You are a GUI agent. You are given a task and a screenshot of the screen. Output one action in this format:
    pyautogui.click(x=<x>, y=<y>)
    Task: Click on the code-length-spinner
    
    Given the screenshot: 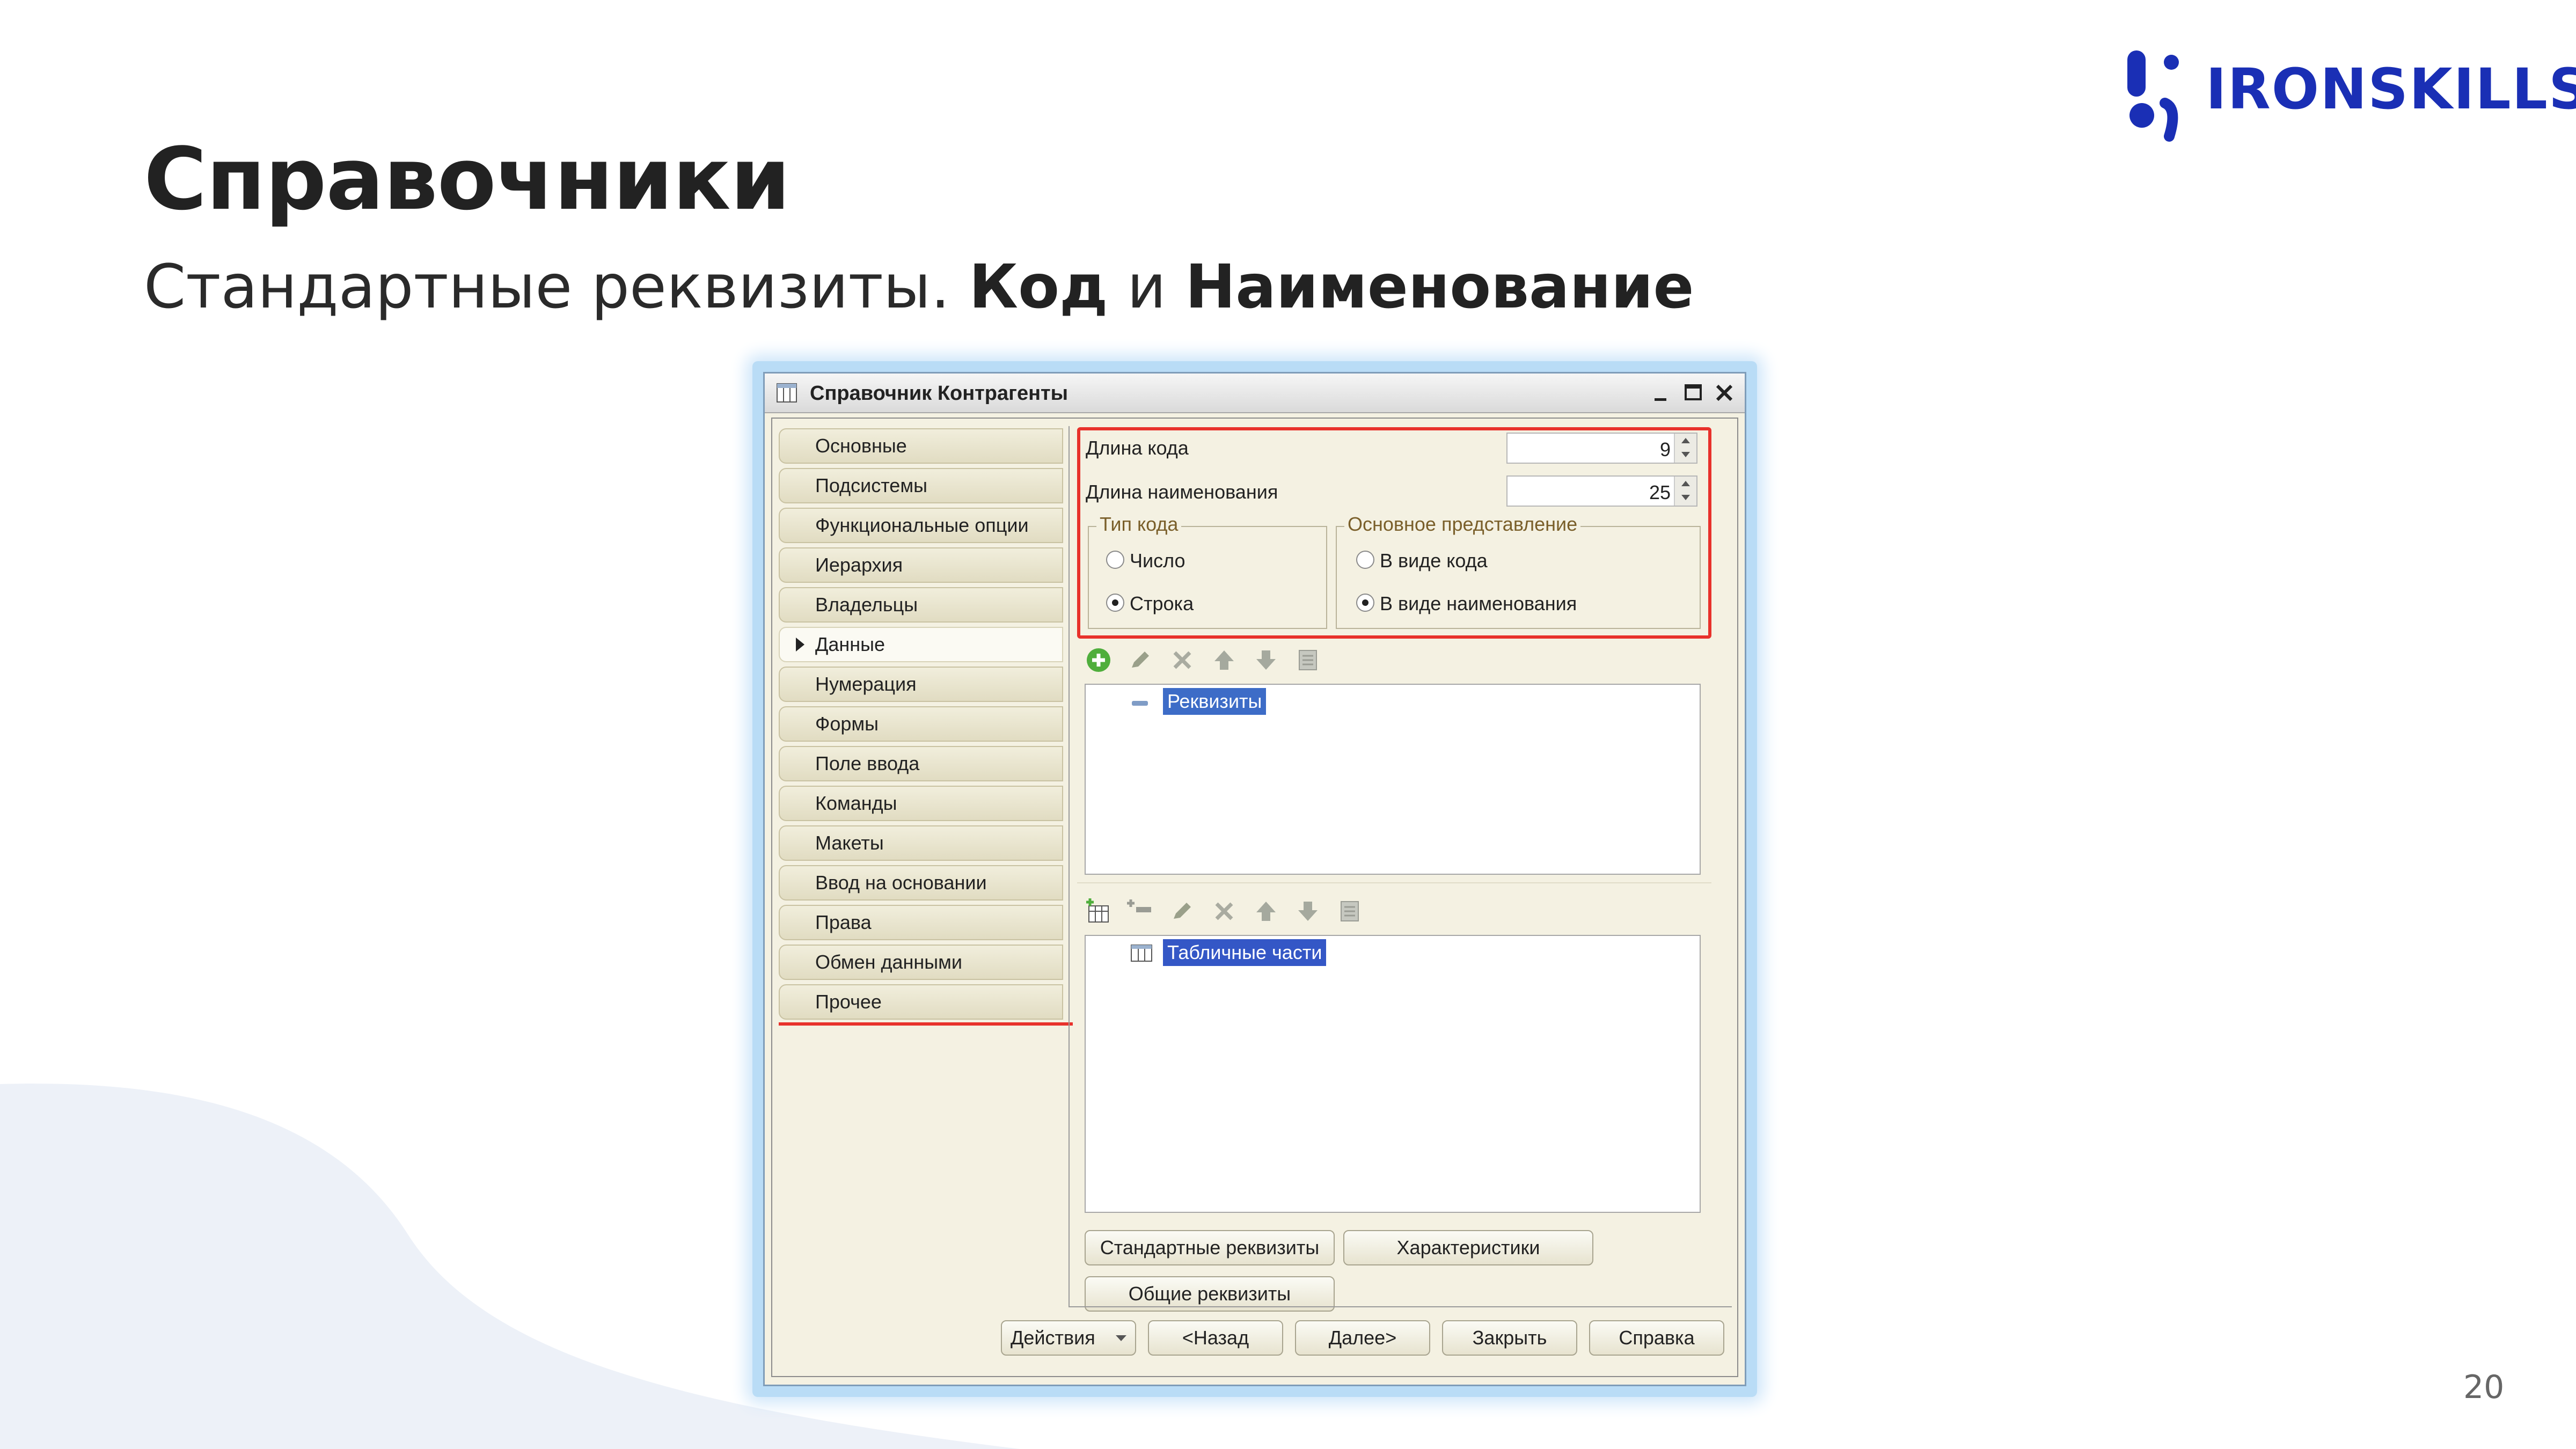 What is the action you would take?
    pyautogui.click(x=1685, y=448)
    